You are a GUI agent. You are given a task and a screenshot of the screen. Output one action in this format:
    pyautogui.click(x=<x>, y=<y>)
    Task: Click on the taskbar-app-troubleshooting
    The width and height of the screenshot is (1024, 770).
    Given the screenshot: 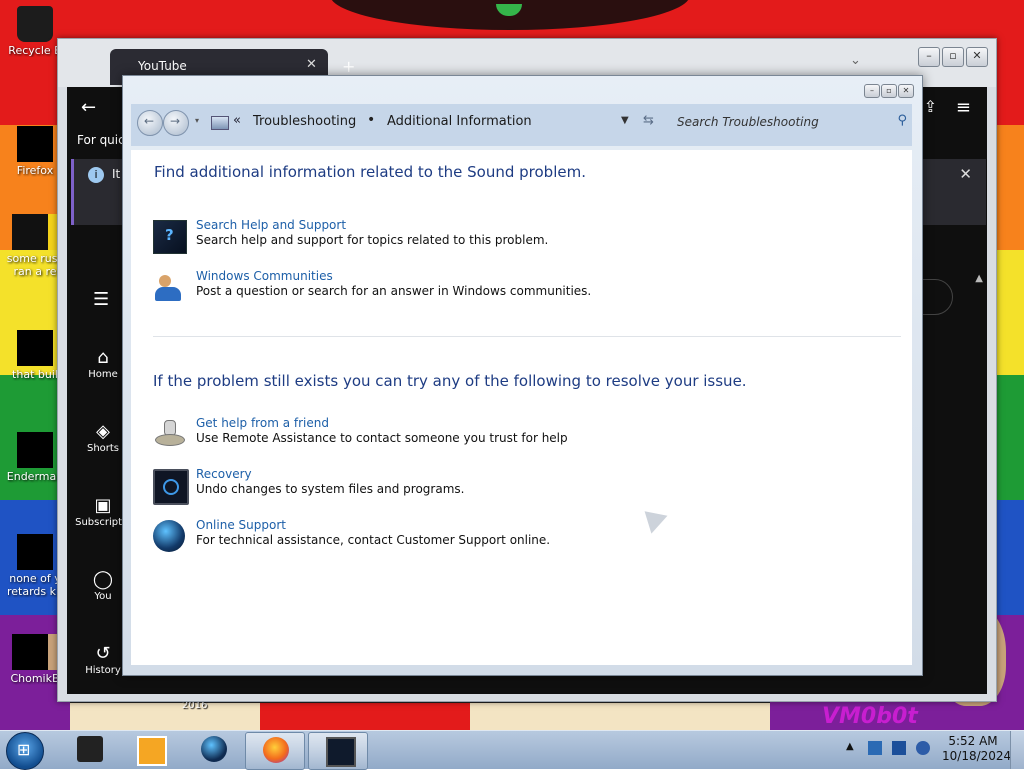 What is the action you would take?
    pyautogui.click(x=338, y=751)
    